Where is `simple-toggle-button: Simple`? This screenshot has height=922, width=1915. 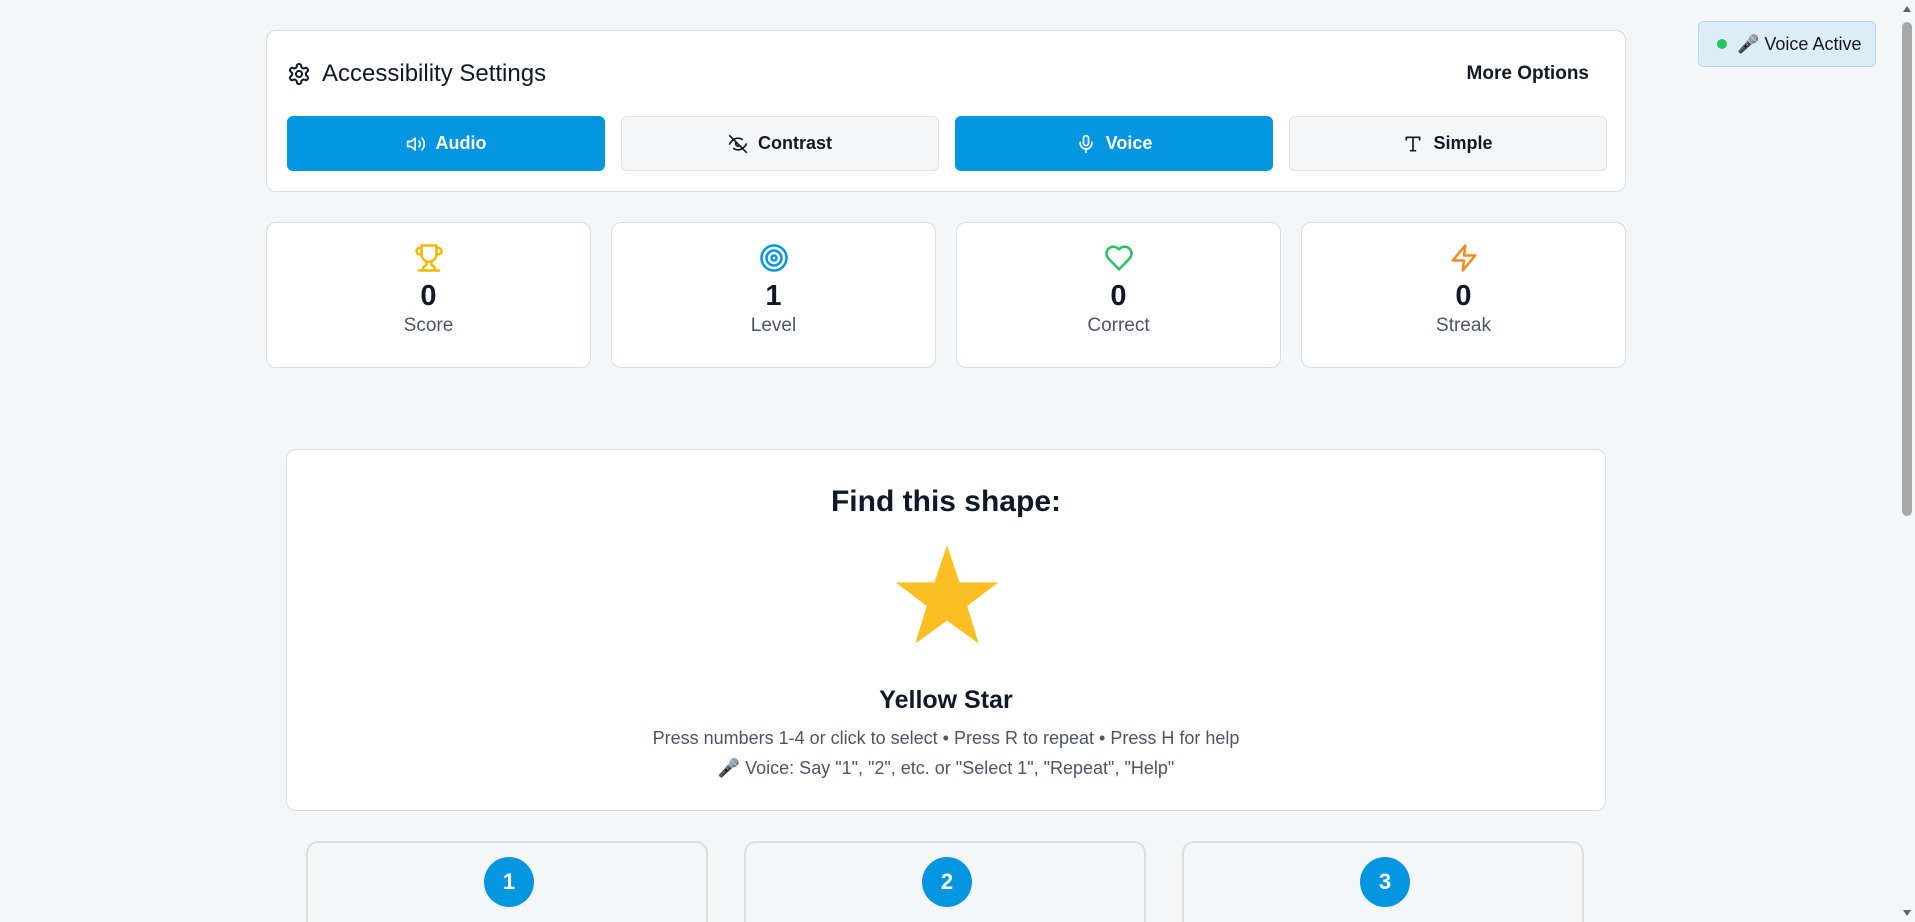
simple-toggle-button: Simple is located at coordinates (1448, 143).